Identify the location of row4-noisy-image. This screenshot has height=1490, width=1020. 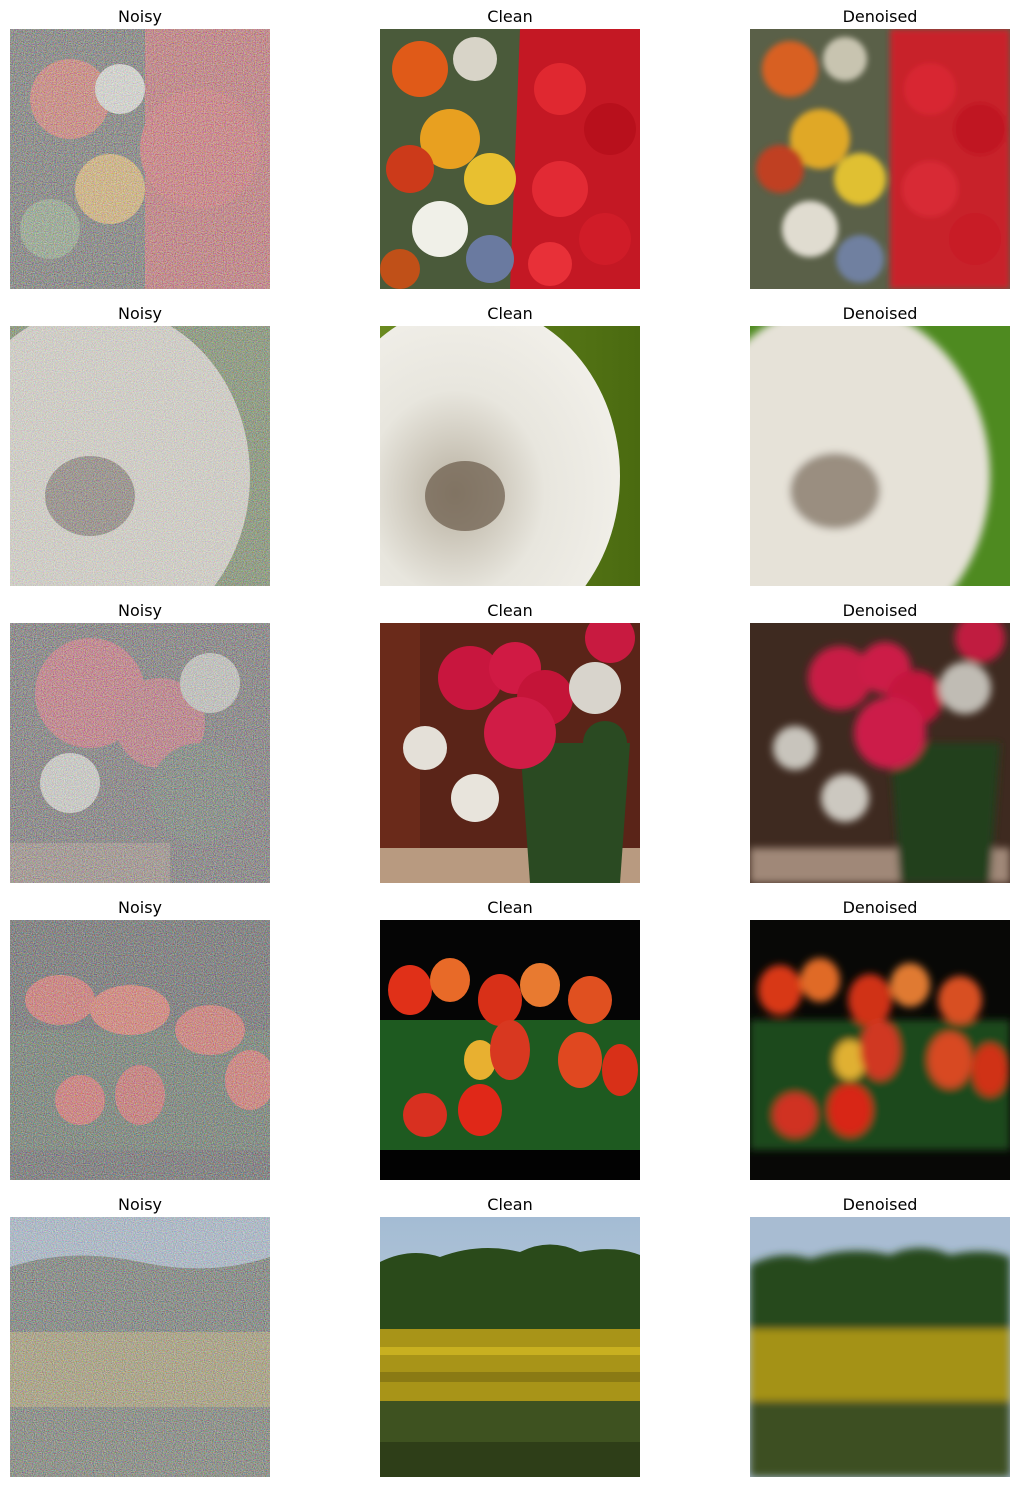
(140, 1050).